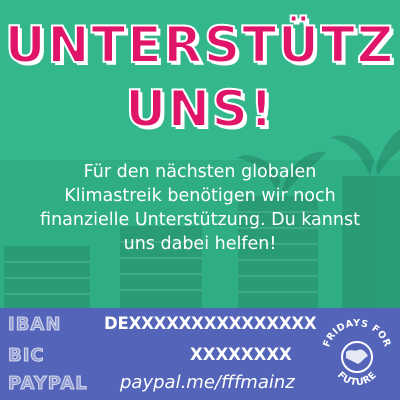 The width and height of the screenshot is (400, 400). I want to click on appeal-line: uns dabei helfen!, so click(200, 244).